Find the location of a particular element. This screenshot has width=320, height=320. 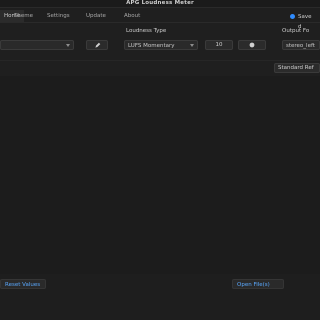

loudness-type-select: LUFS Momentary is located at coordinates (161, 45).